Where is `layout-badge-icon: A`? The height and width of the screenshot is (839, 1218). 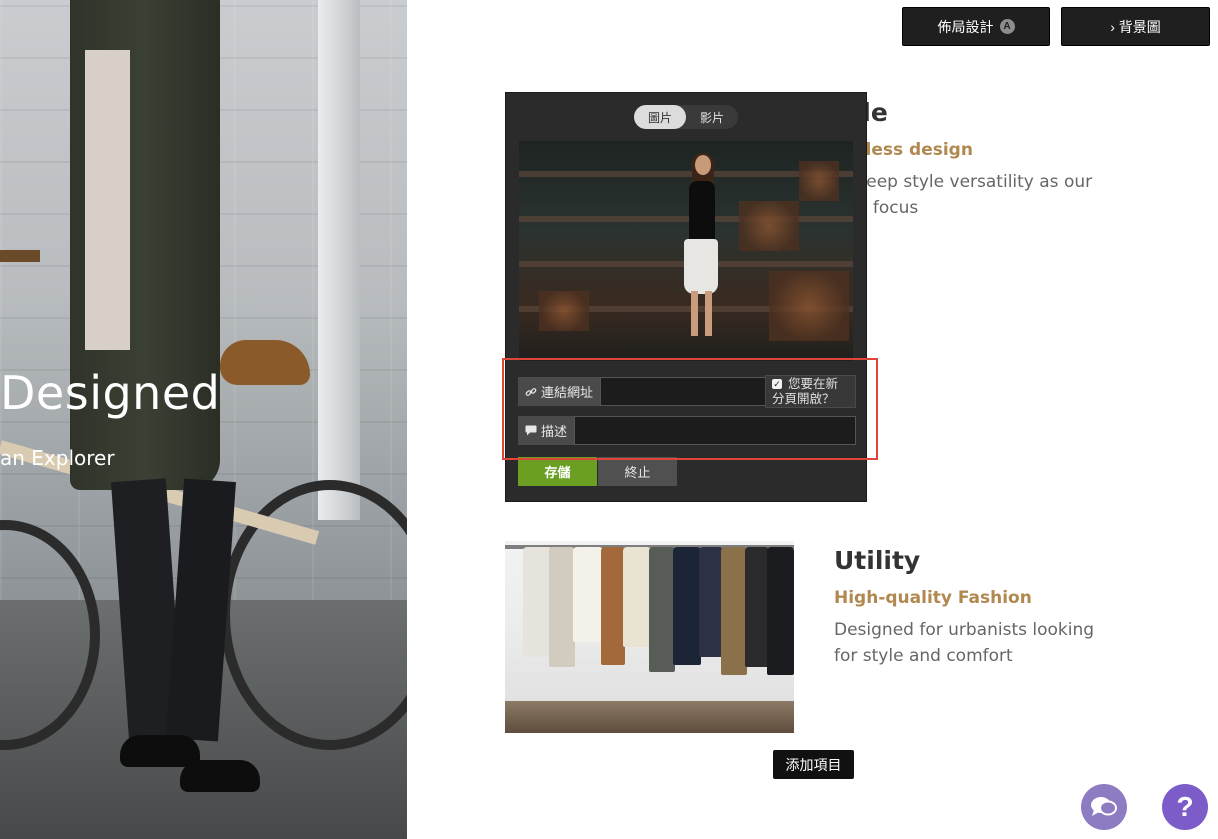 layout-badge-icon: A is located at coordinates (1007, 26).